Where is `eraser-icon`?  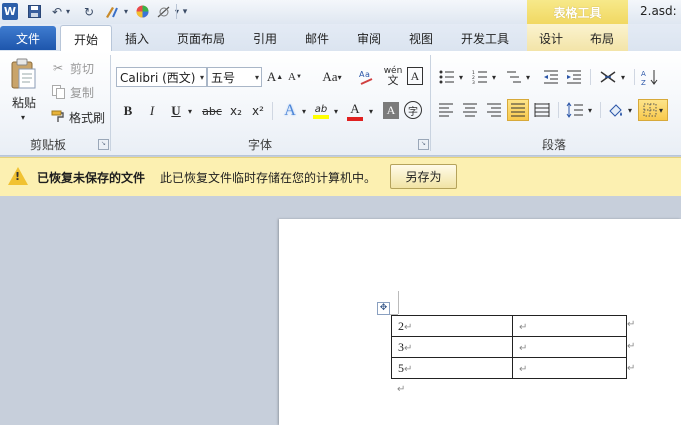
eraser-icon is located at coordinates (164, 11).